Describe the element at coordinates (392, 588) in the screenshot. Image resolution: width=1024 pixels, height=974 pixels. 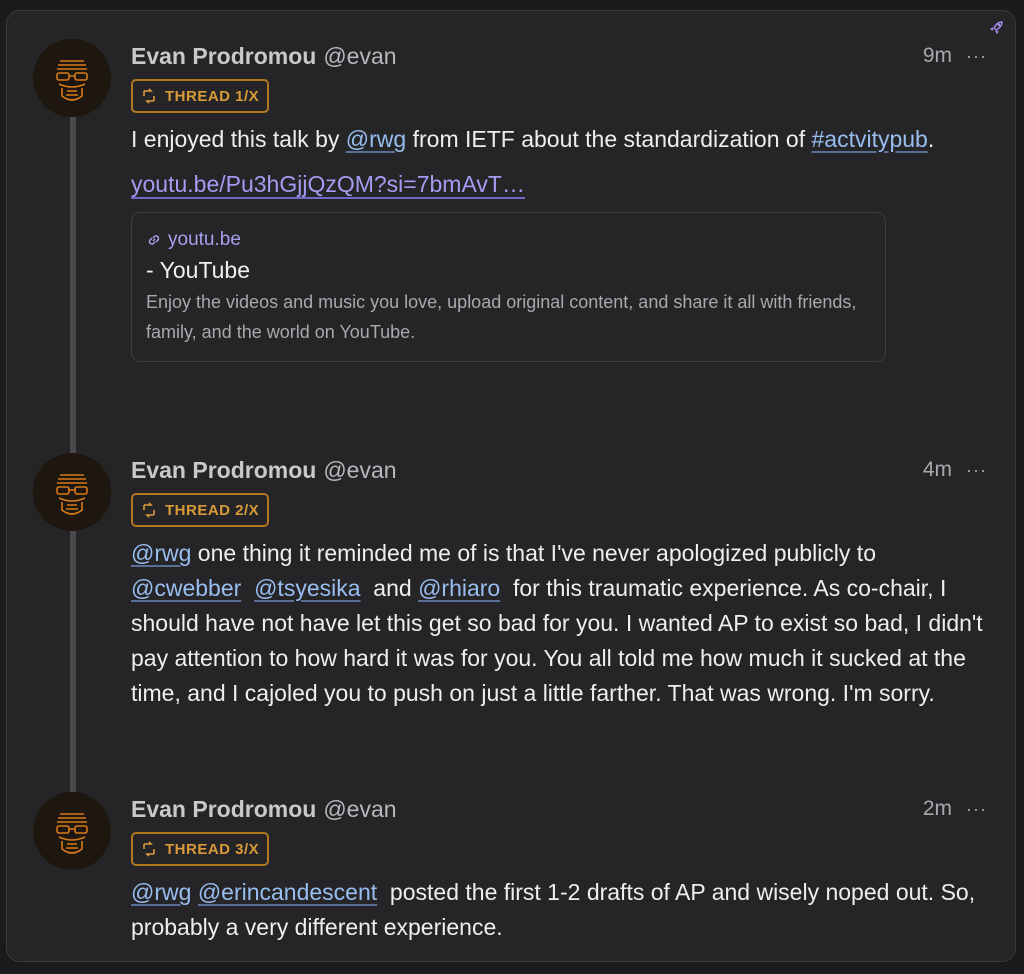
I see `text-segment: and` at that location.